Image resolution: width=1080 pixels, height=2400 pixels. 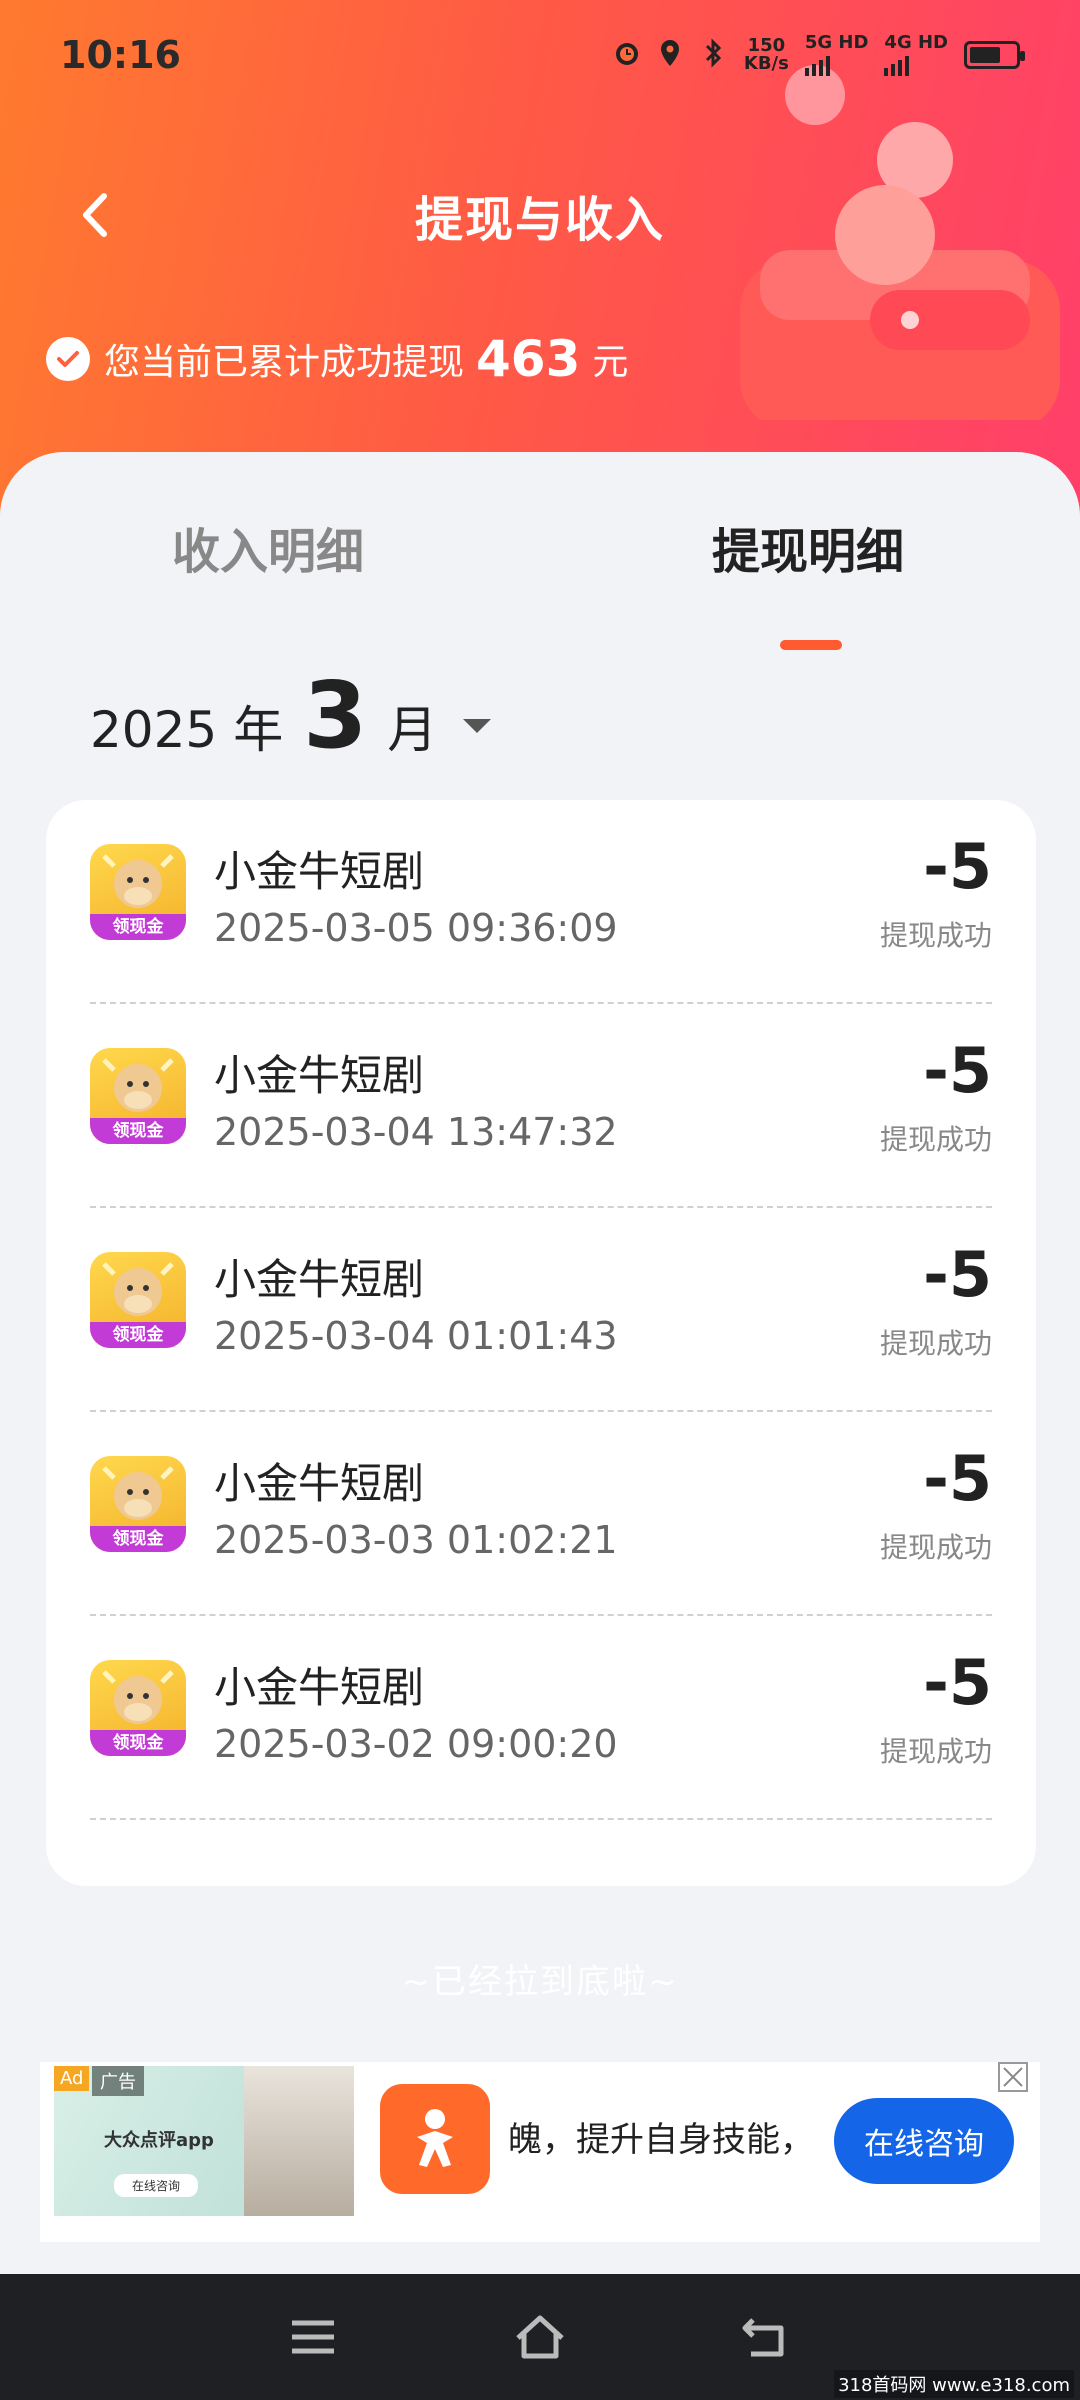 What do you see at coordinates (811, 645) in the screenshot?
I see `tab-active-indicator` at bounding box center [811, 645].